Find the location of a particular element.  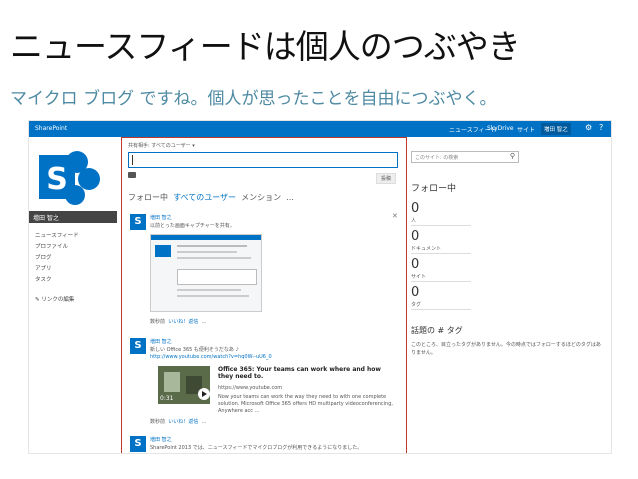

sidebar-item-apps: アプリ is located at coordinates (43, 268).